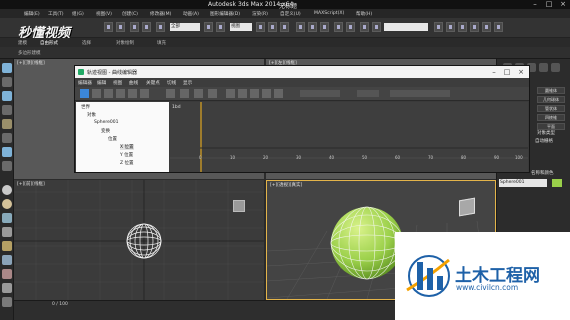 The height and width of the screenshot is (320, 570). Describe the element at coordinates (106, 122) in the screenshot. I see `tree-sphere001: Sphere001` at that location.